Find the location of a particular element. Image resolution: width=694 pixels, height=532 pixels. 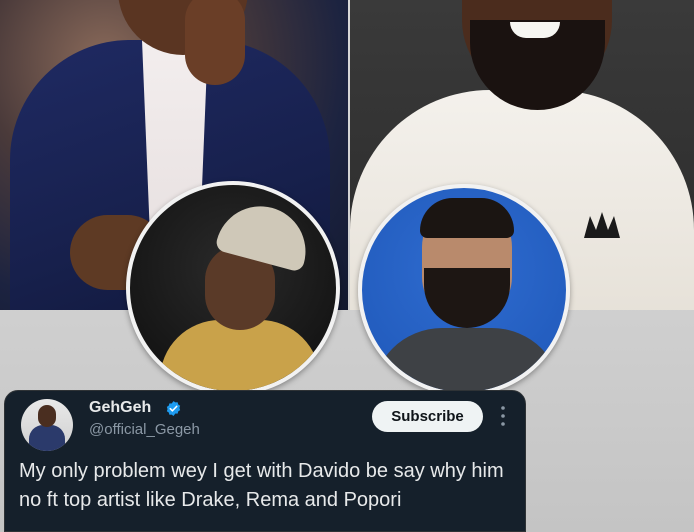

beard is located at coordinates (467, 298).